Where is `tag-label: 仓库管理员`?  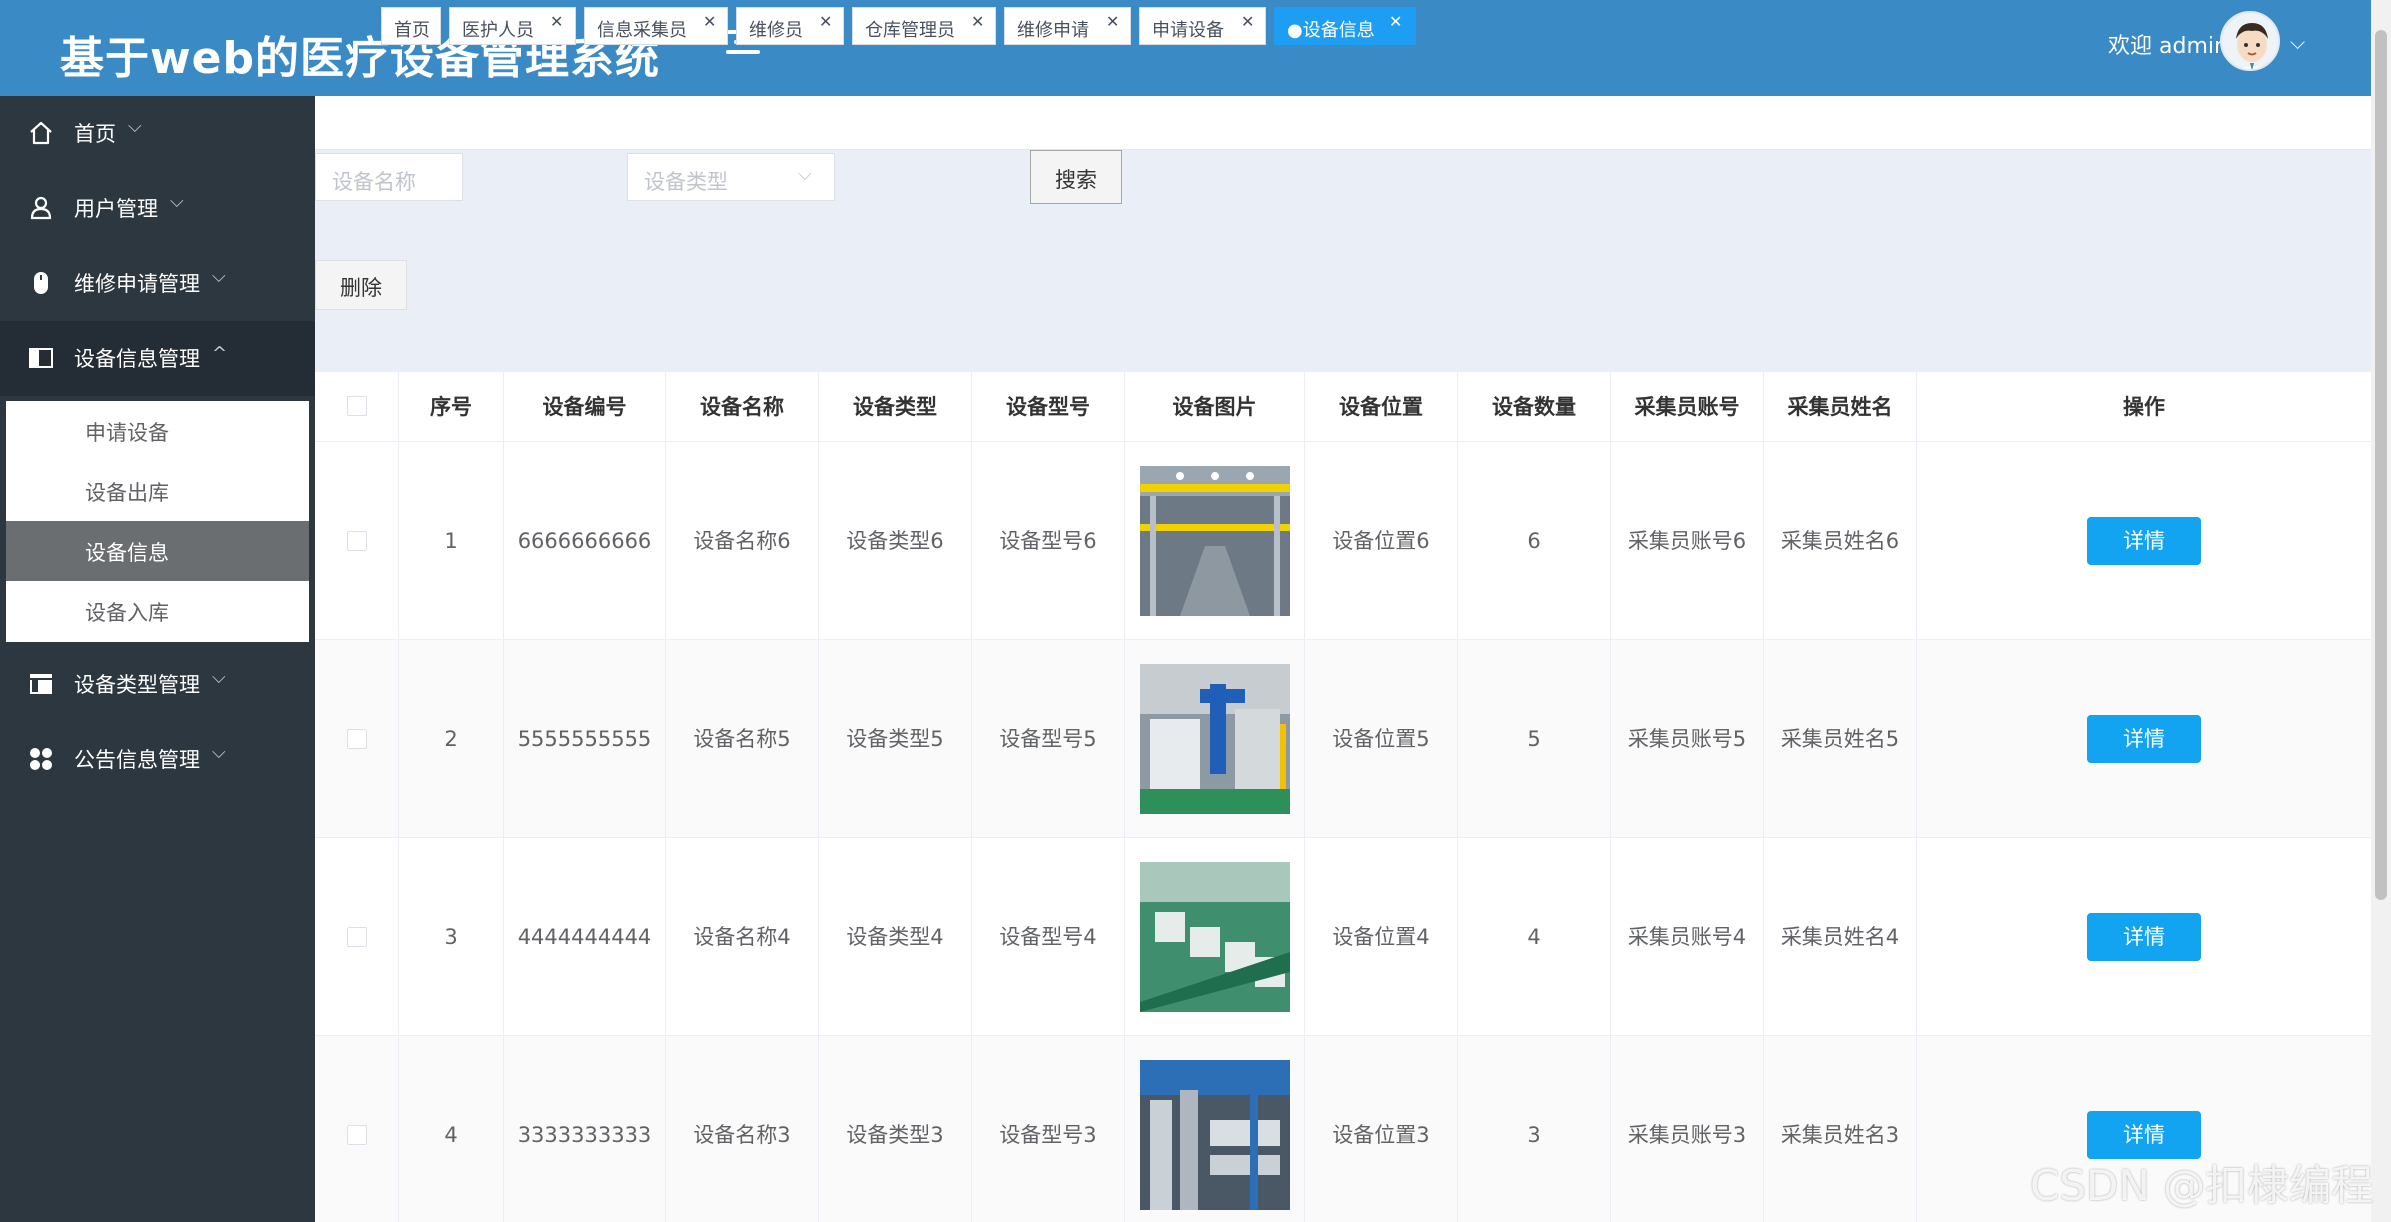 tag-label: 仓库管理员 is located at coordinates (910, 30).